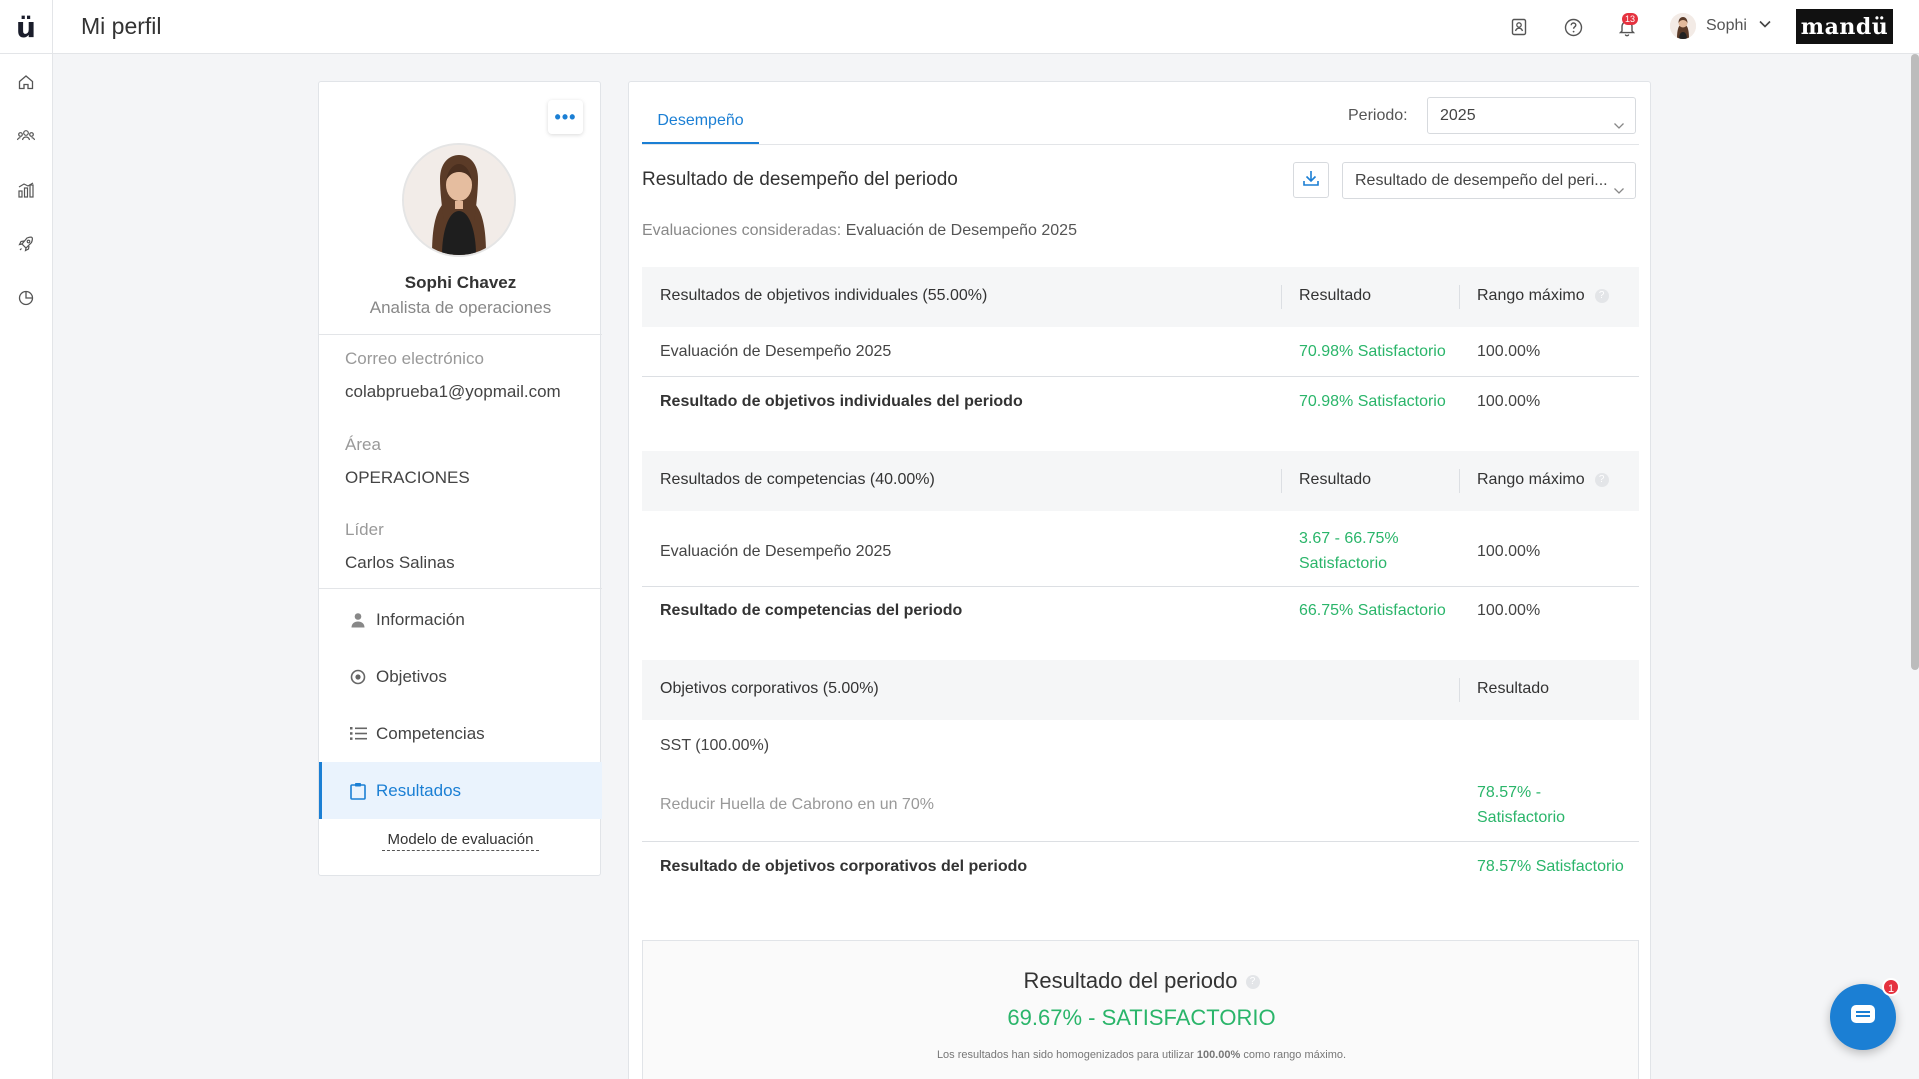 Image resolution: width=1919 pixels, height=1079 pixels. Describe the element at coordinates (797, 804) in the screenshot. I see `row-name: Reducir Huella de Cabrono en un 70%` at that location.